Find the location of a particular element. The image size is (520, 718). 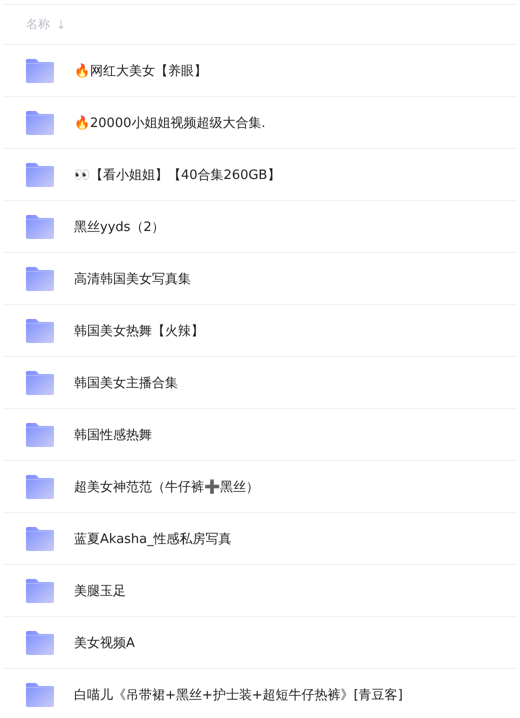

folder-row: 🔥20000小姐姐视频超级大合集. is located at coordinates (260, 122).